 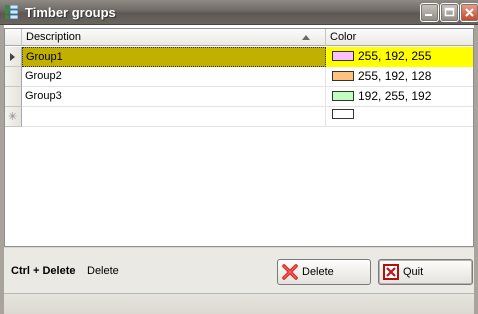 I want to click on table-row: Group2 255, 192, 128, so click(x=239, y=77).